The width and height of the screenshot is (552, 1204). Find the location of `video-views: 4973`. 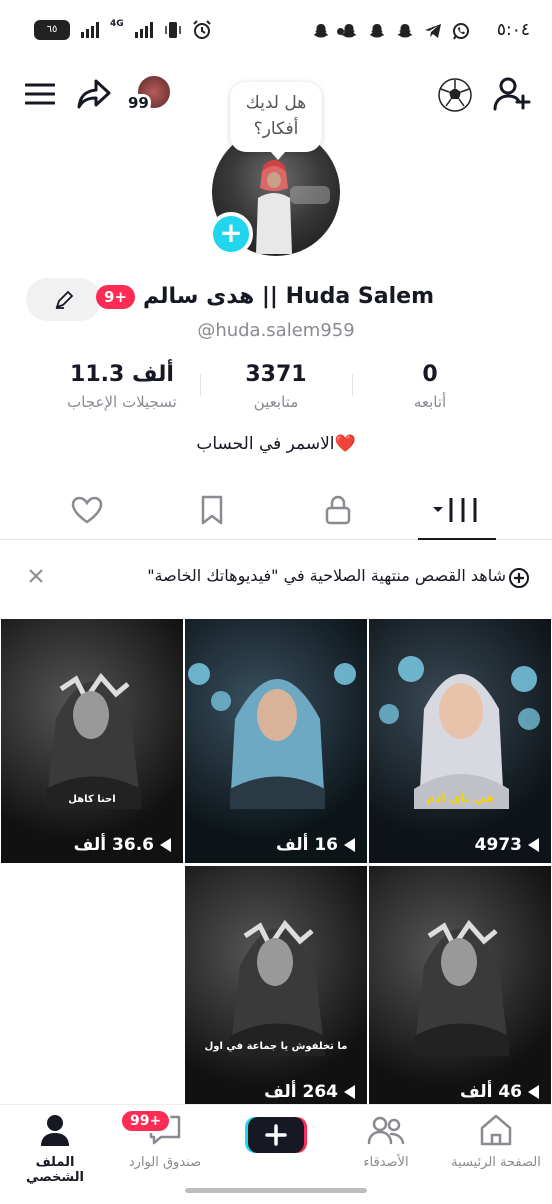

video-views: 4973 is located at coordinates (460, 845).